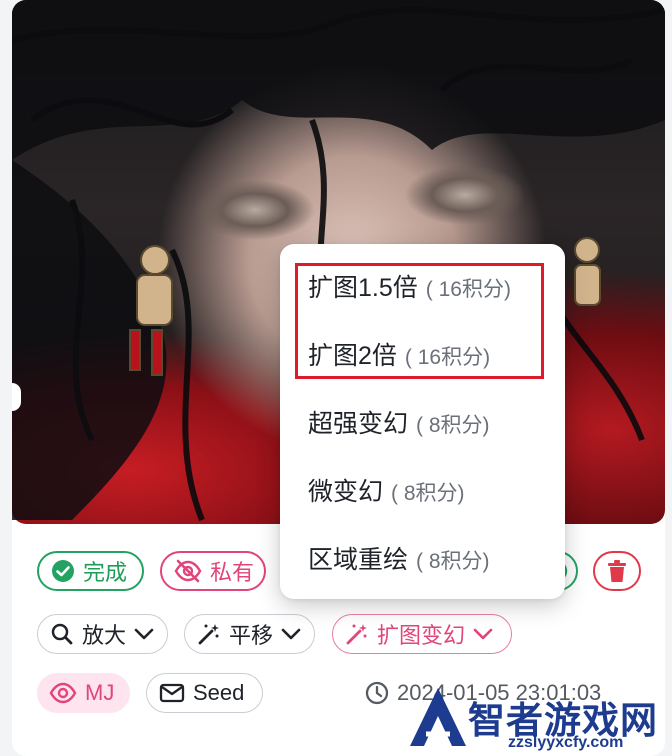 Image resolution: width=672 pixels, height=756 pixels. I want to click on watermark-logo-icon, so click(438, 717).